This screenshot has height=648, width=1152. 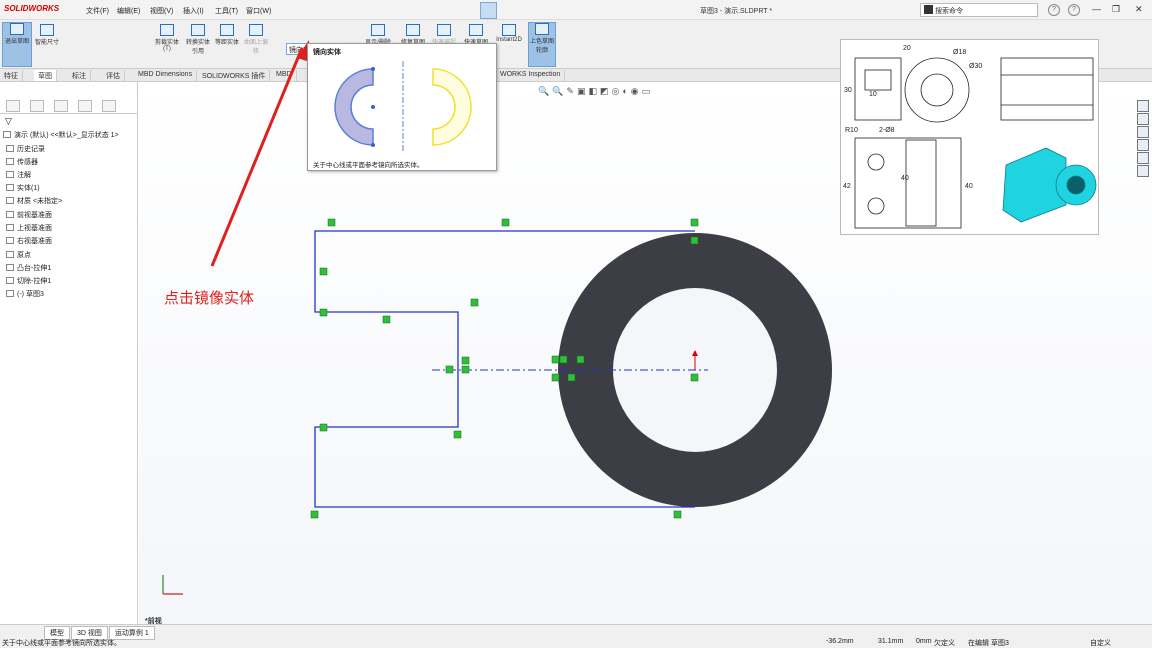 I want to click on reference-drawing-svg: 20 Ø18 Ø30 30 10 R10 2-Ø8 40 42 40, so click(x=970, y=137).